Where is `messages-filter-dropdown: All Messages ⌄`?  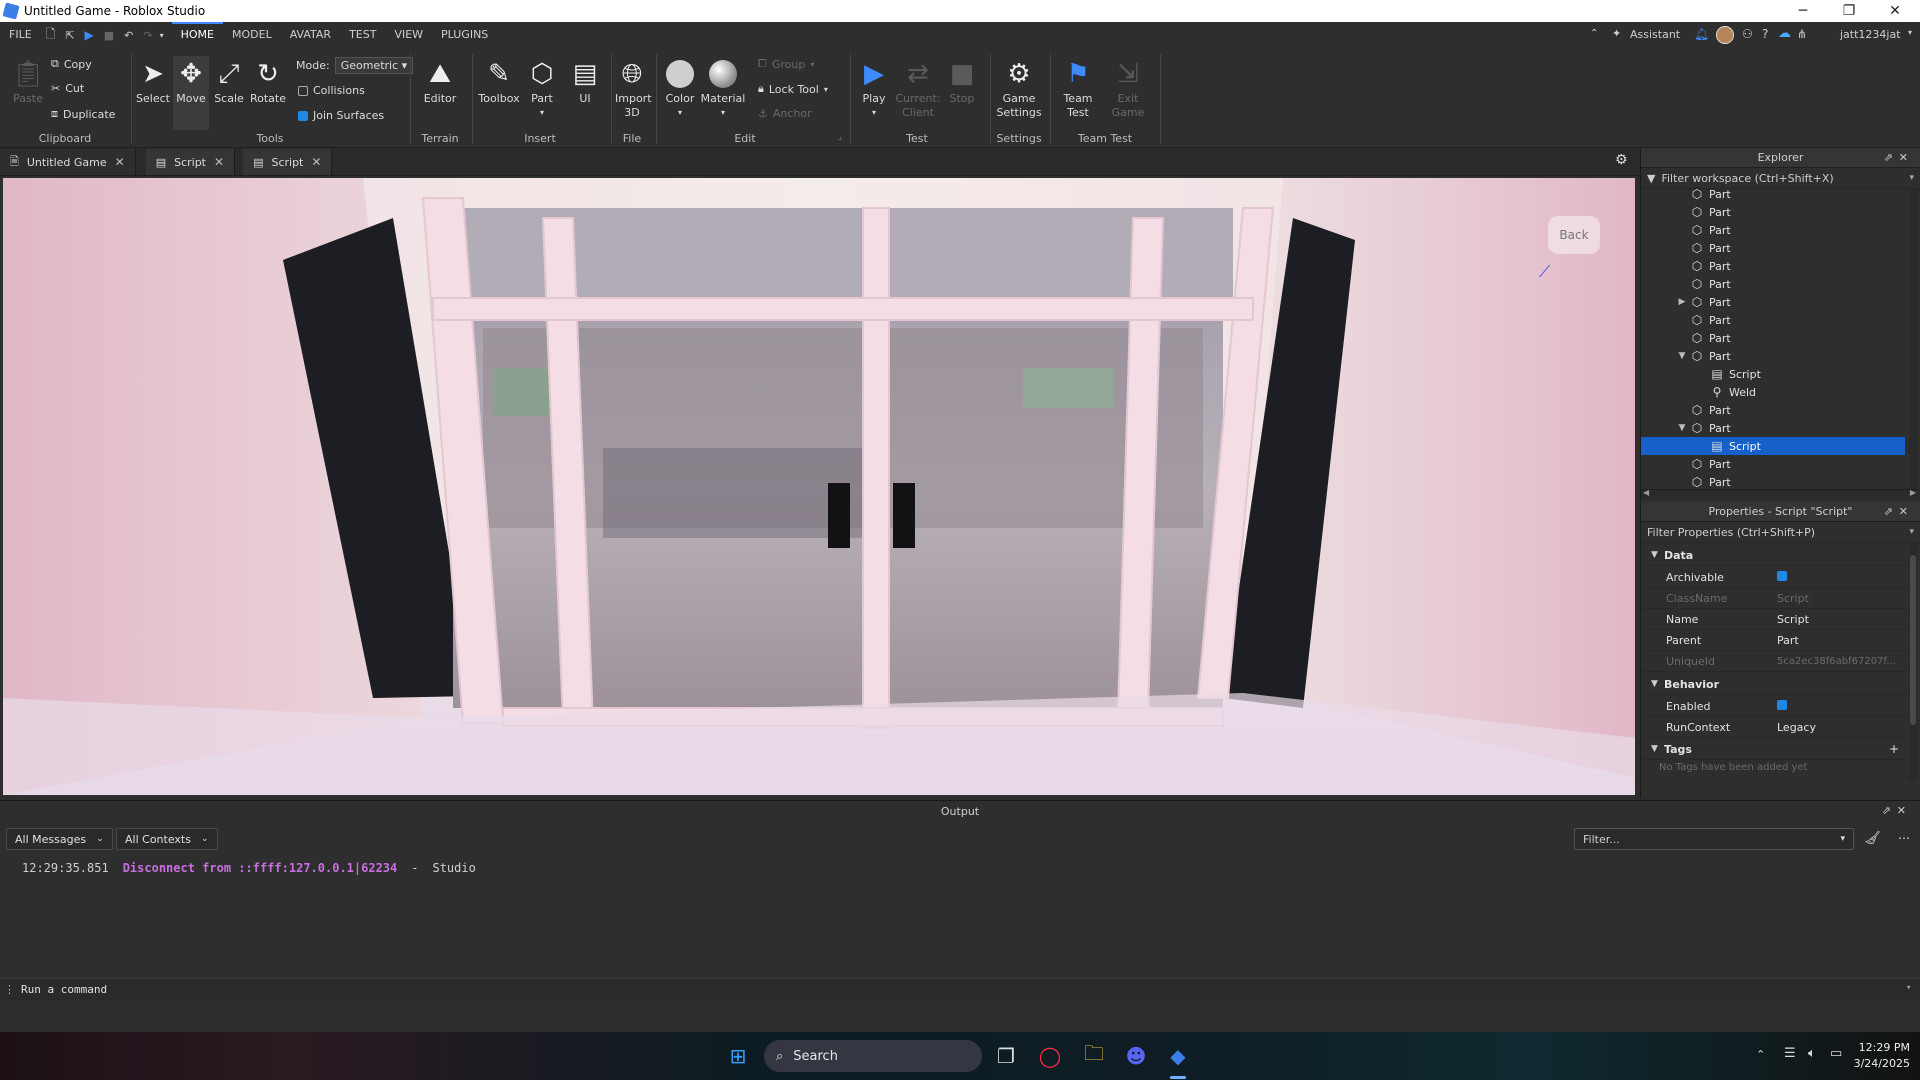 messages-filter-dropdown: All Messages ⌄ is located at coordinates (59, 839).